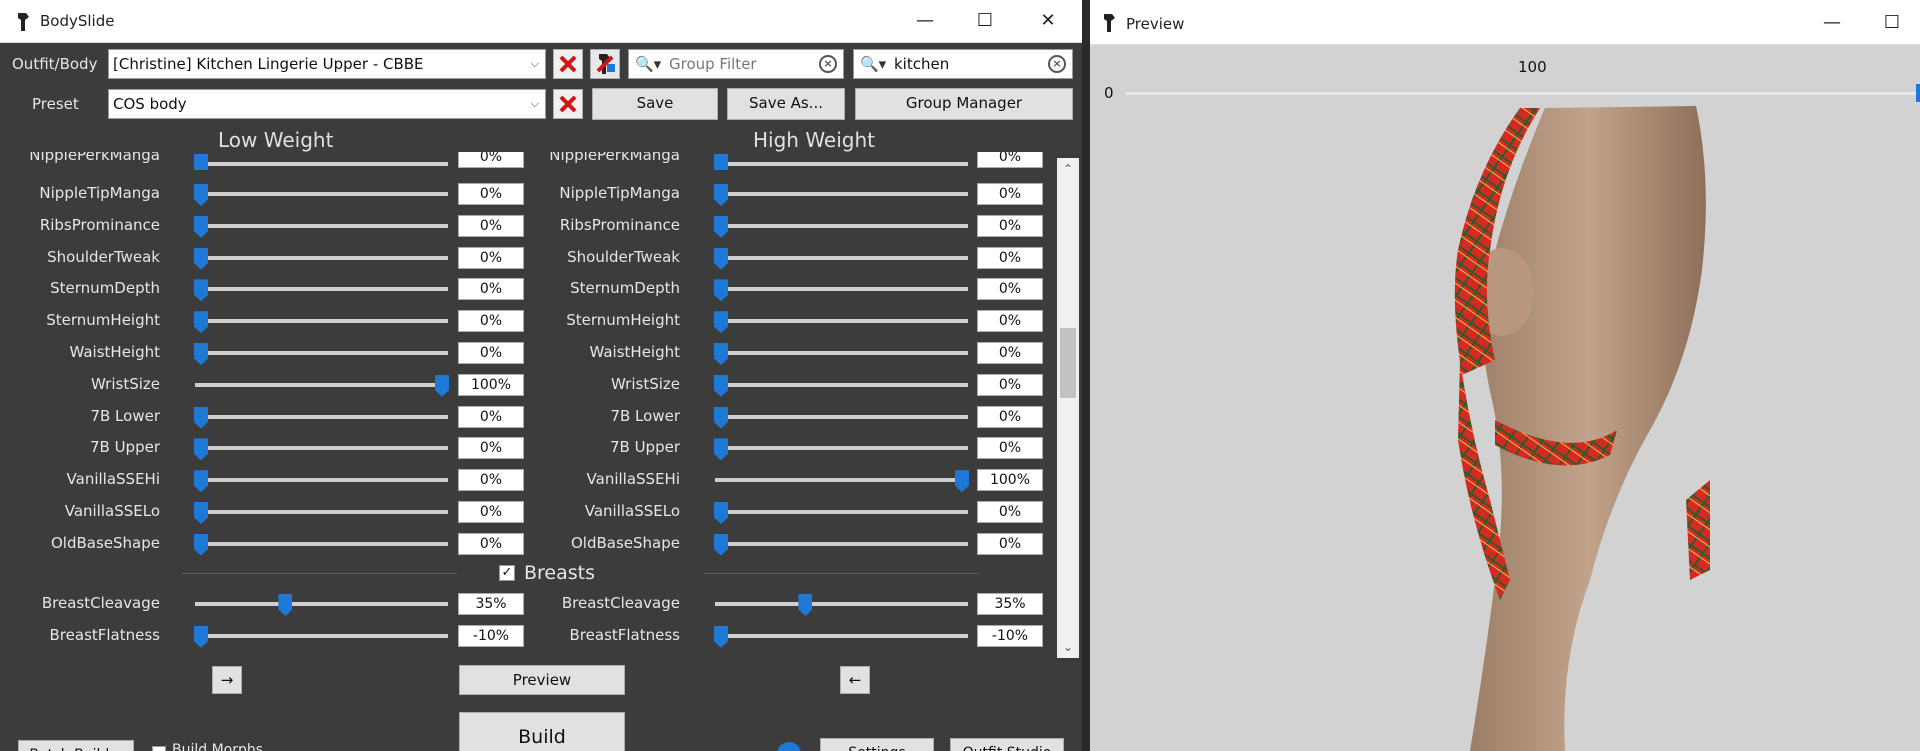 Image resolution: width=1920 pixels, height=751 pixels. What do you see at coordinates (1109, 23) in the screenshot?
I see `app-icon` at bounding box center [1109, 23].